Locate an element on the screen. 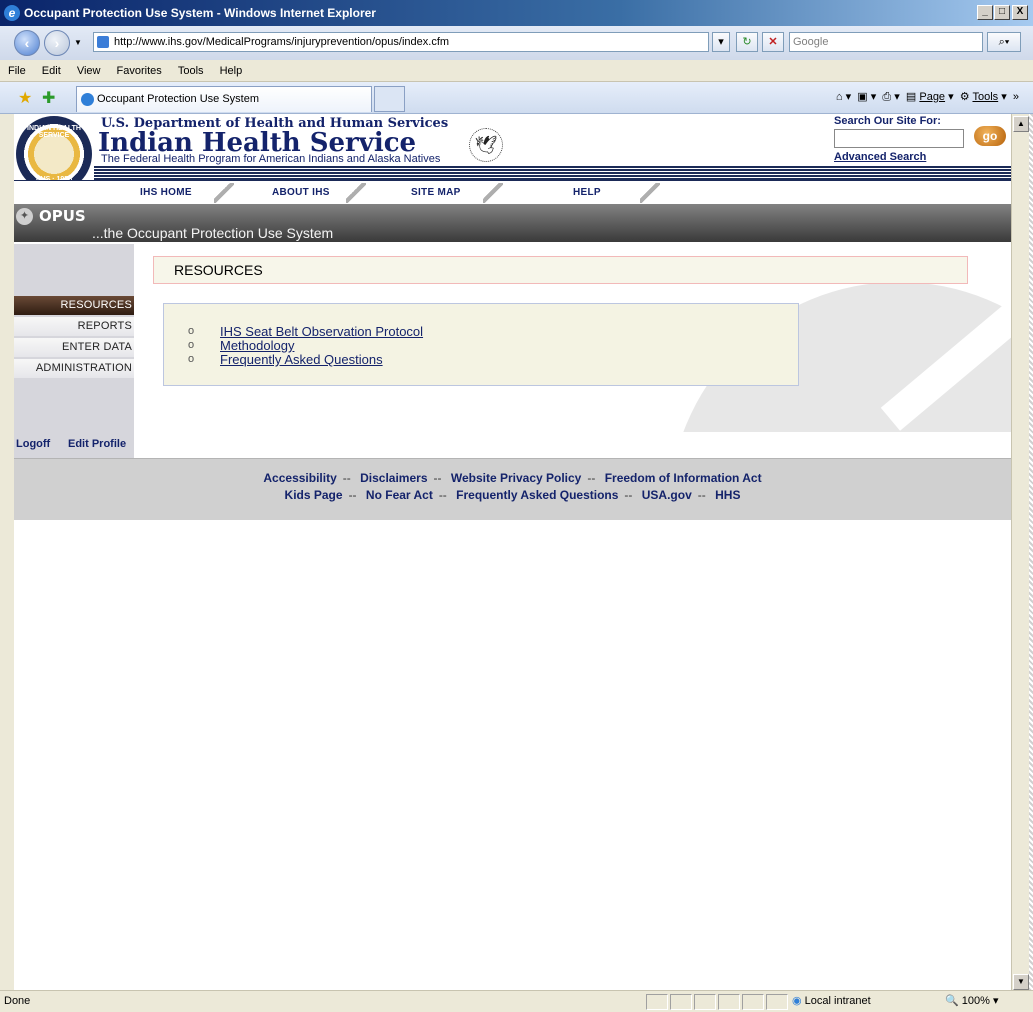 Image resolution: width=1033 pixels, height=1012 pixels. close-button: X is located at coordinates (1020, 12).